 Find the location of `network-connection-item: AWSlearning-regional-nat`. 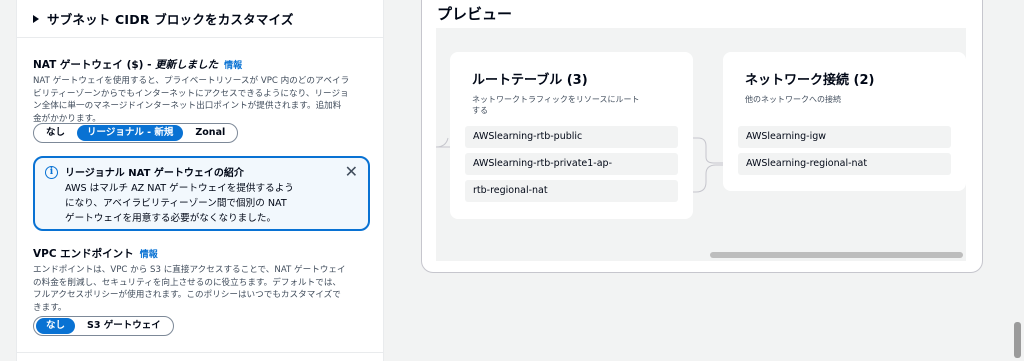

network-connection-item: AWSlearning-regional-nat is located at coordinates (844, 164).